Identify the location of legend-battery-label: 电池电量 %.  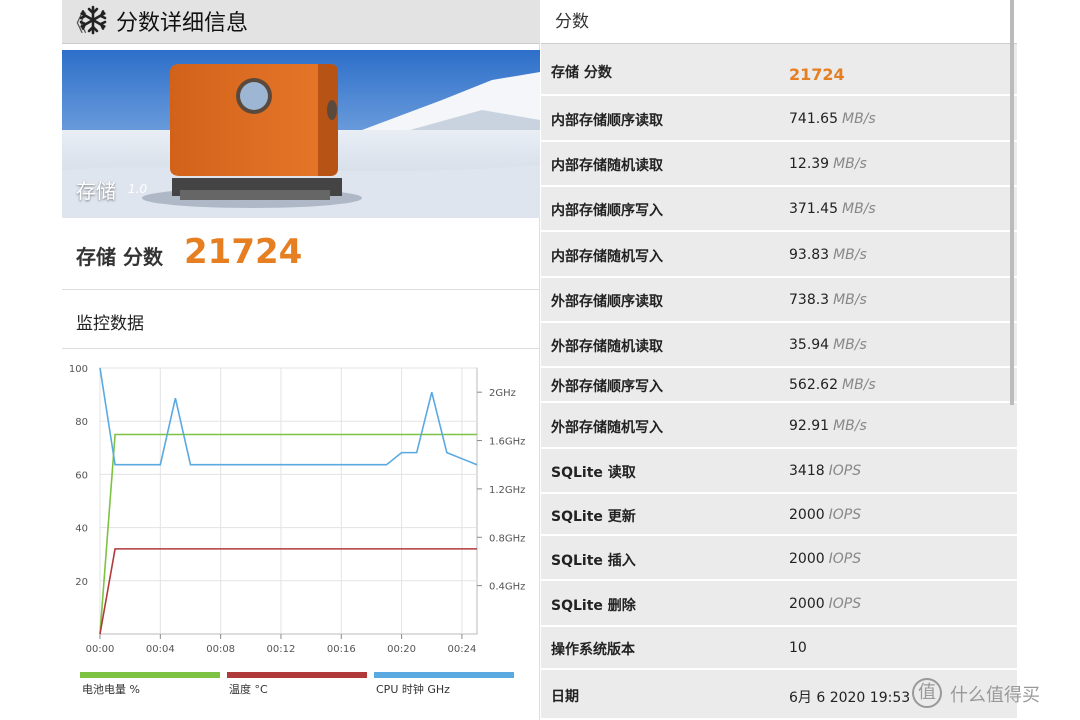
(111, 689).